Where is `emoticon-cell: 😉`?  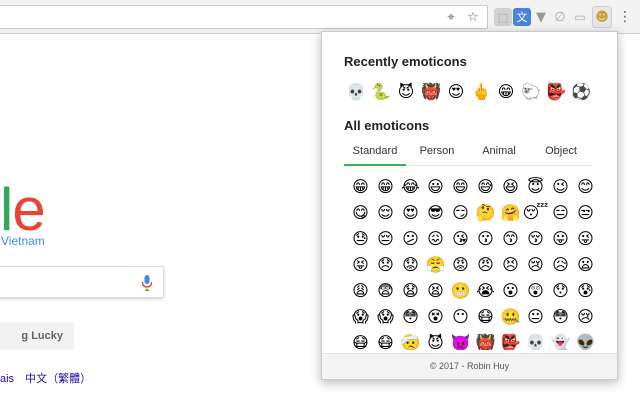 emoticon-cell: 😉 is located at coordinates (560, 187).